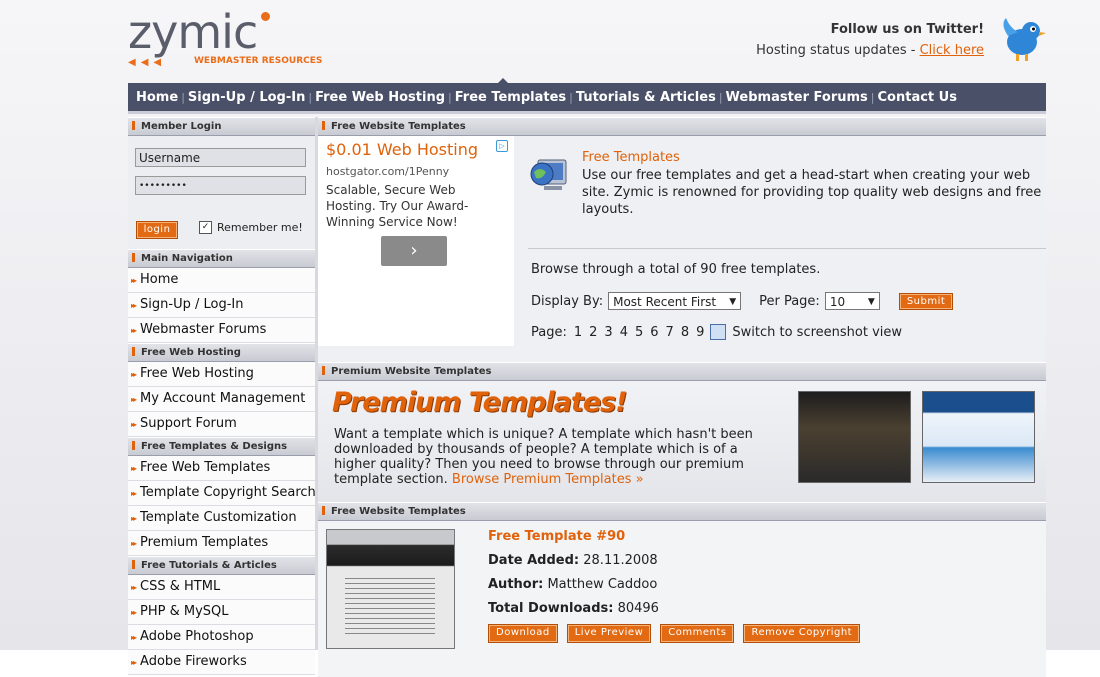  What do you see at coordinates (402, 149) in the screenshot?
I see `ad-headline: $0.01 Web Hosting` at bounding box center [402, 149].